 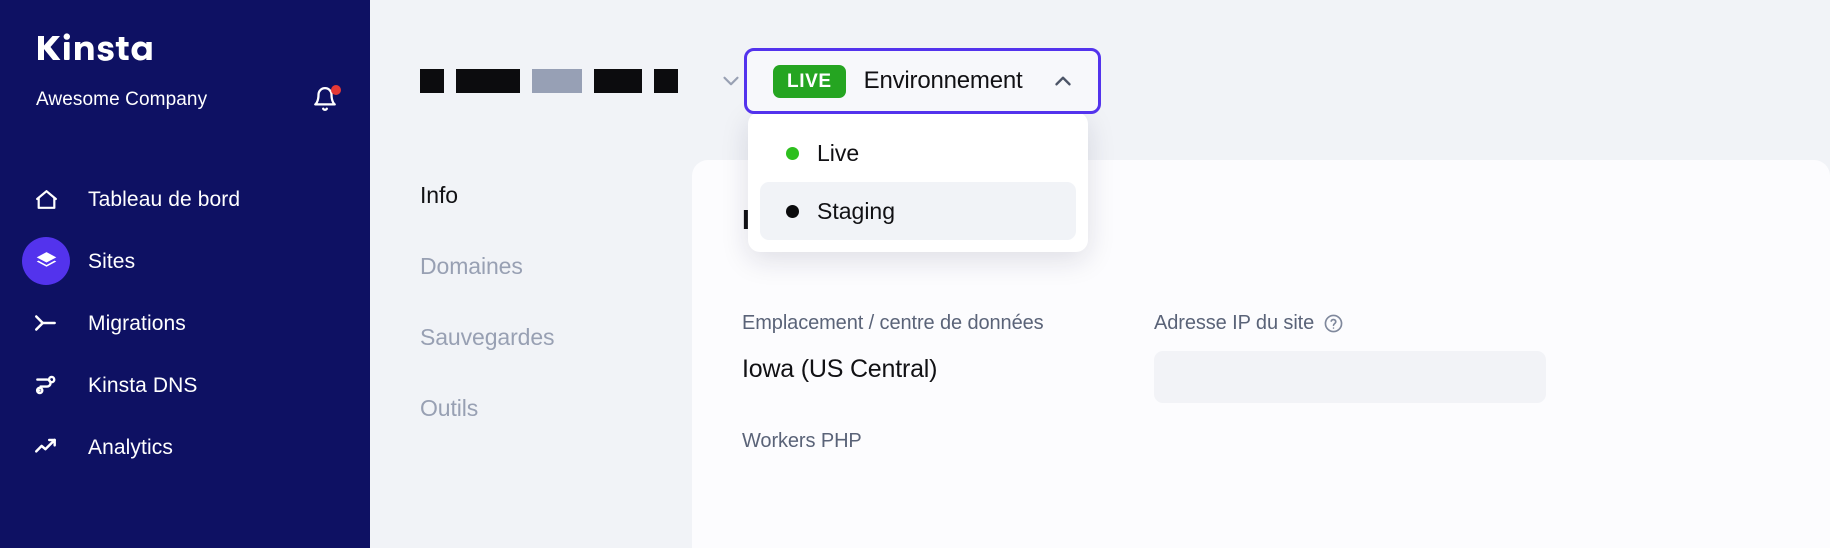 I want to click on field-value: Iowa (US Central), so click(x=840, y=369).